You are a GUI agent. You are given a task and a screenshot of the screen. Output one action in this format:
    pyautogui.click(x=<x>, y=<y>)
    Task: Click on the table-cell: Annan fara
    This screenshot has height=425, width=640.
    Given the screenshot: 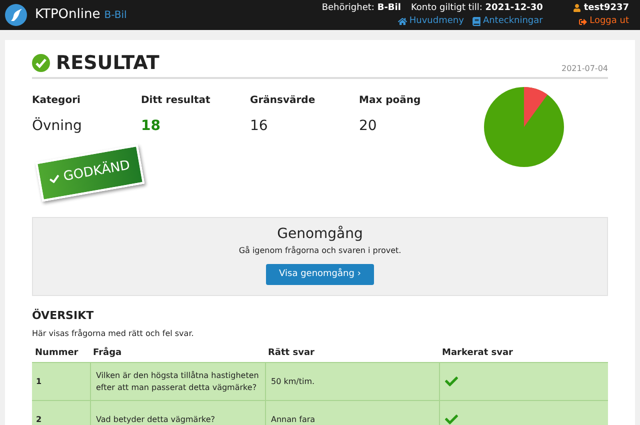 What is the action you would take?
    pyautogui.click(x=352, y=412)
    